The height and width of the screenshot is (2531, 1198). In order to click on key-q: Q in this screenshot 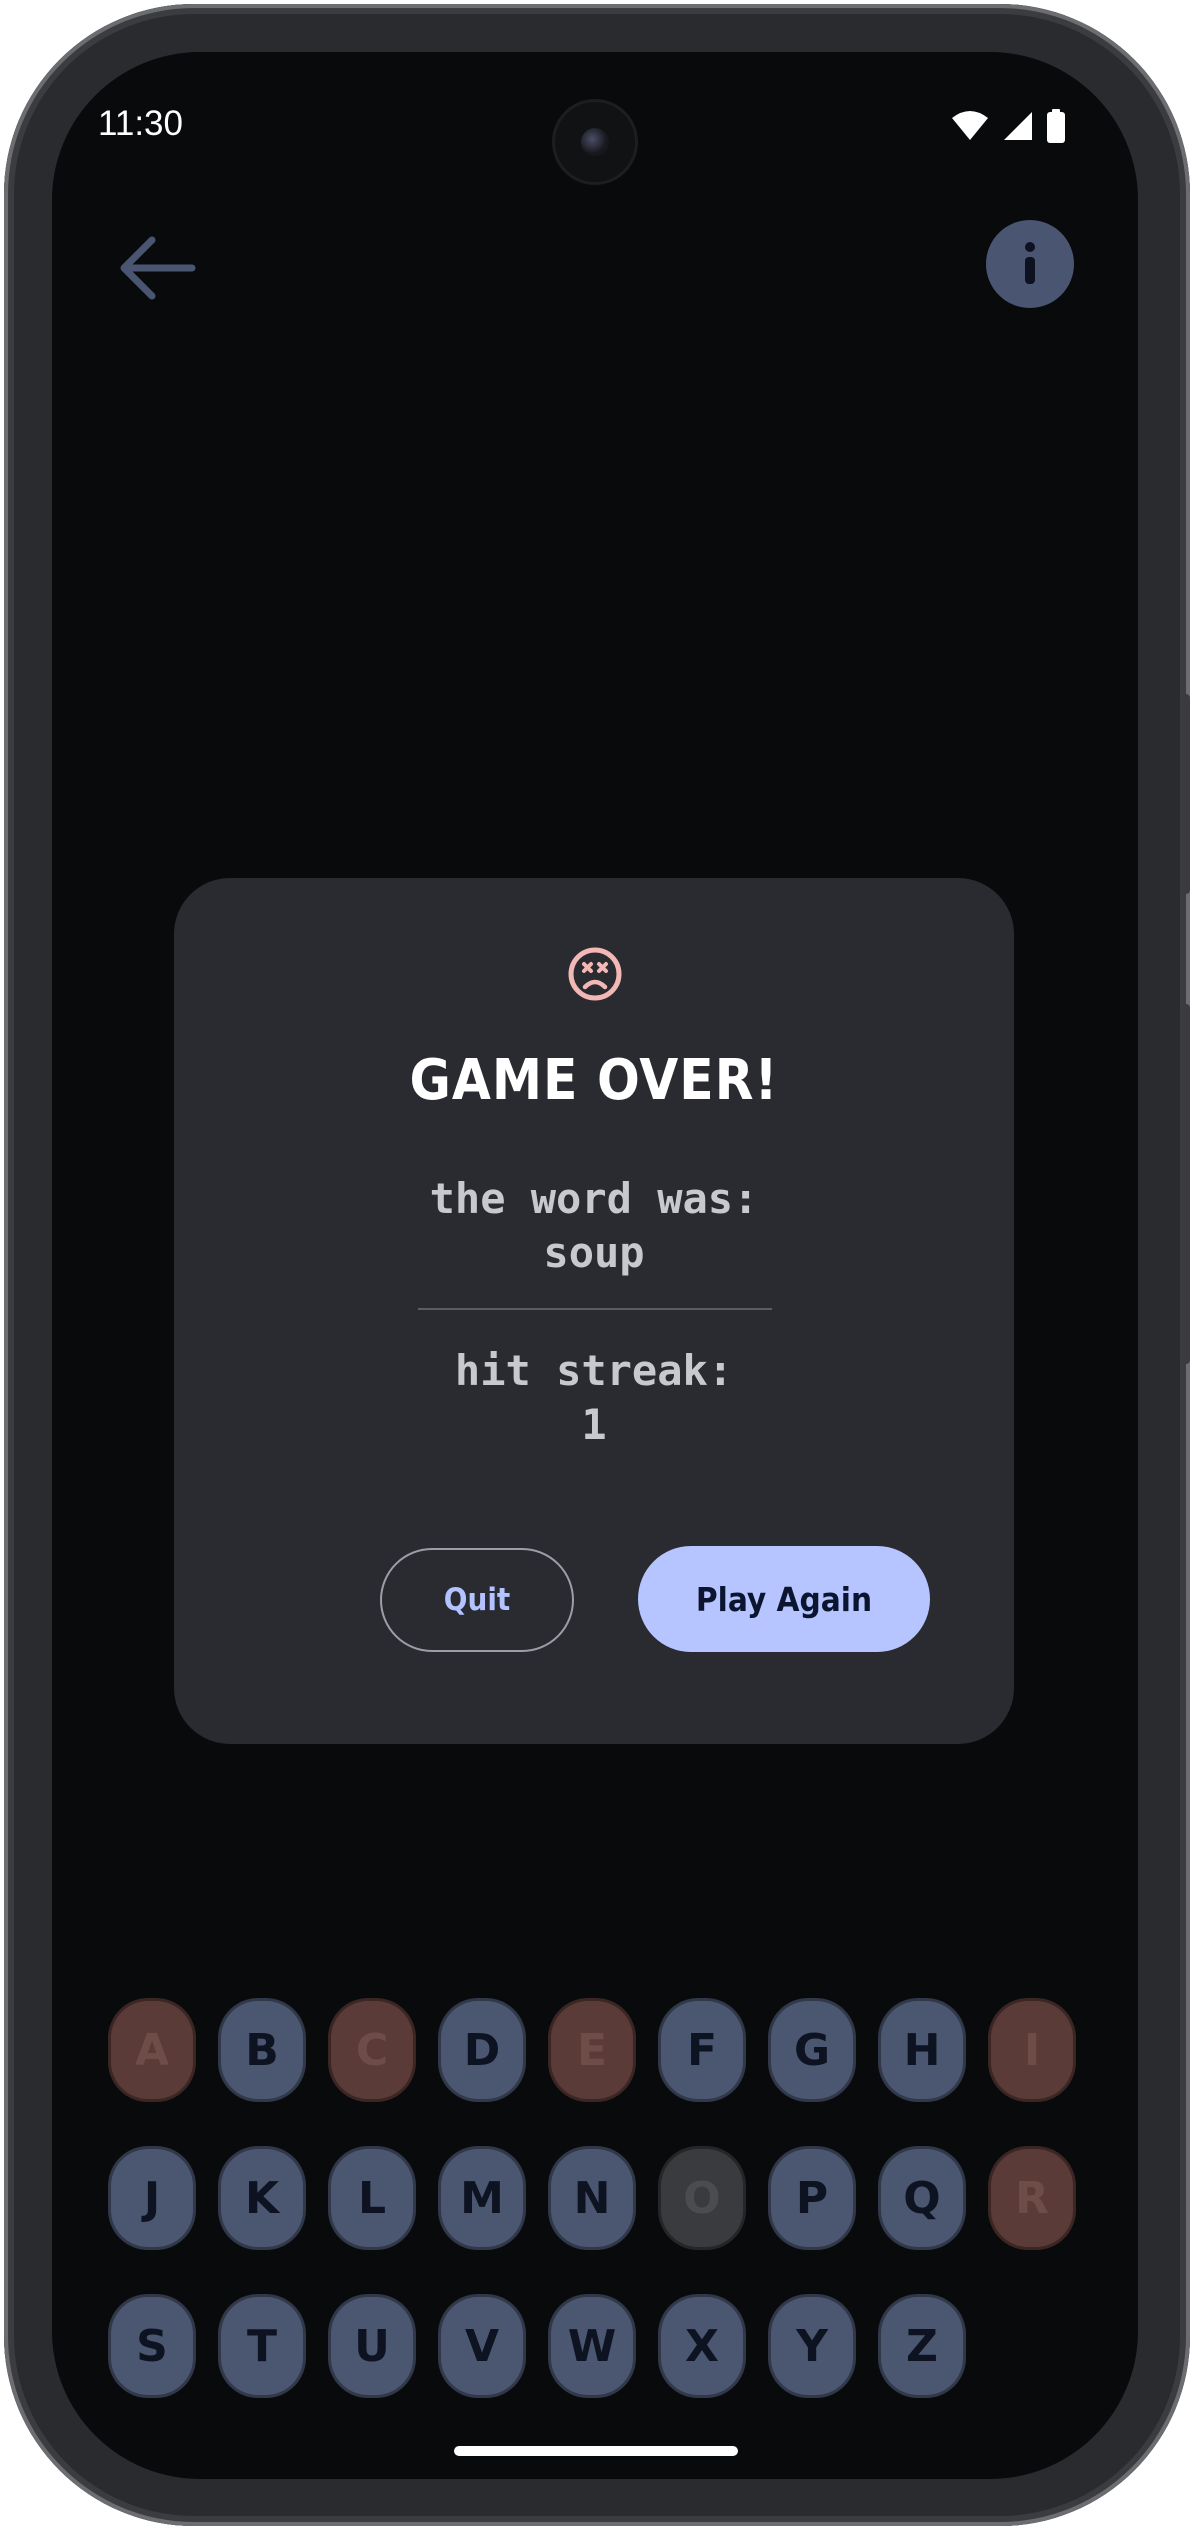, I will do `click(922, 2198)`.